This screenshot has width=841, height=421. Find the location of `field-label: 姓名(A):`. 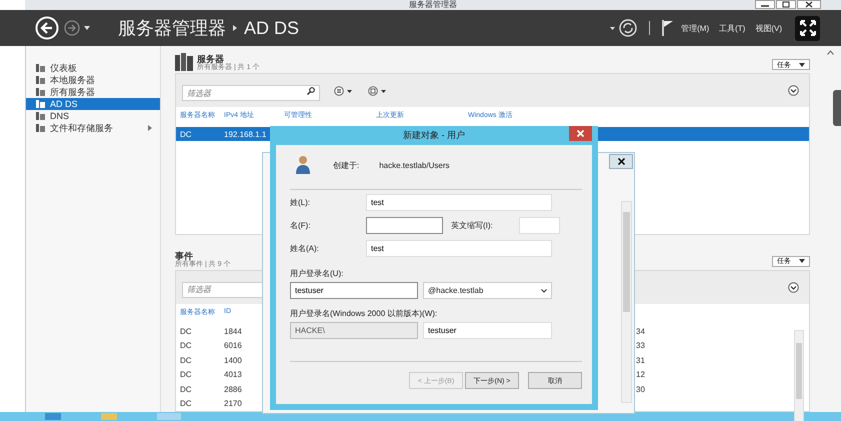

field-label: 姓名(A): is located at coordinates (305, 248).